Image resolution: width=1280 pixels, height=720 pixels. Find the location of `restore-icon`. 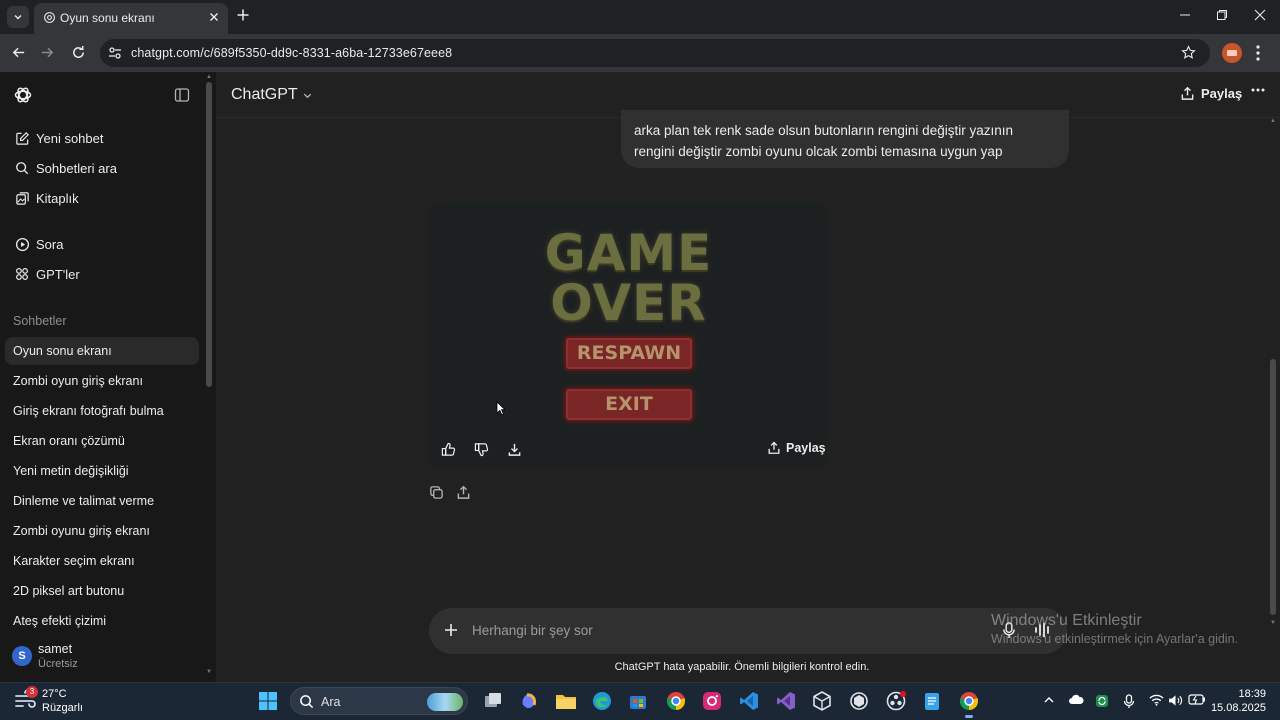

restore-icon is located at coordinates (1222, 15).